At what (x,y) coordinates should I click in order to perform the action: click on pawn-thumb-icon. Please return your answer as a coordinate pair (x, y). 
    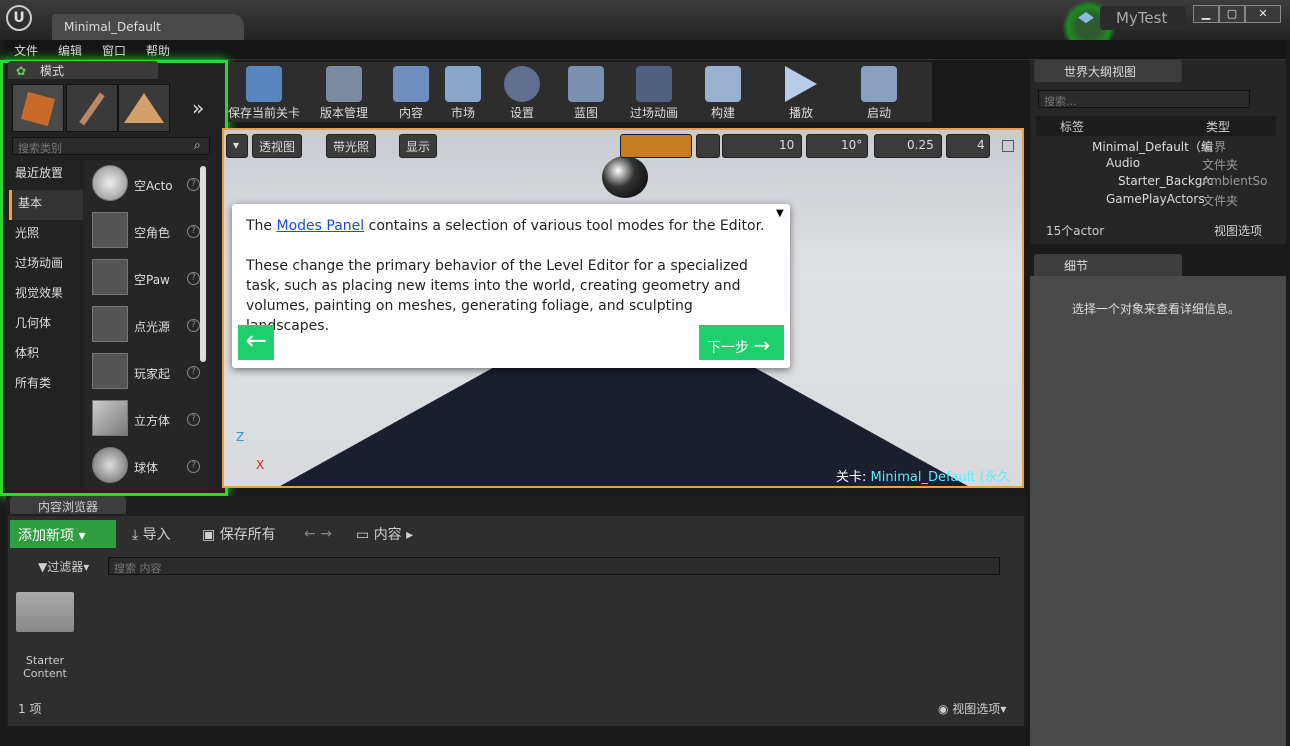
    Looking at the image, I should click on (110, 277).